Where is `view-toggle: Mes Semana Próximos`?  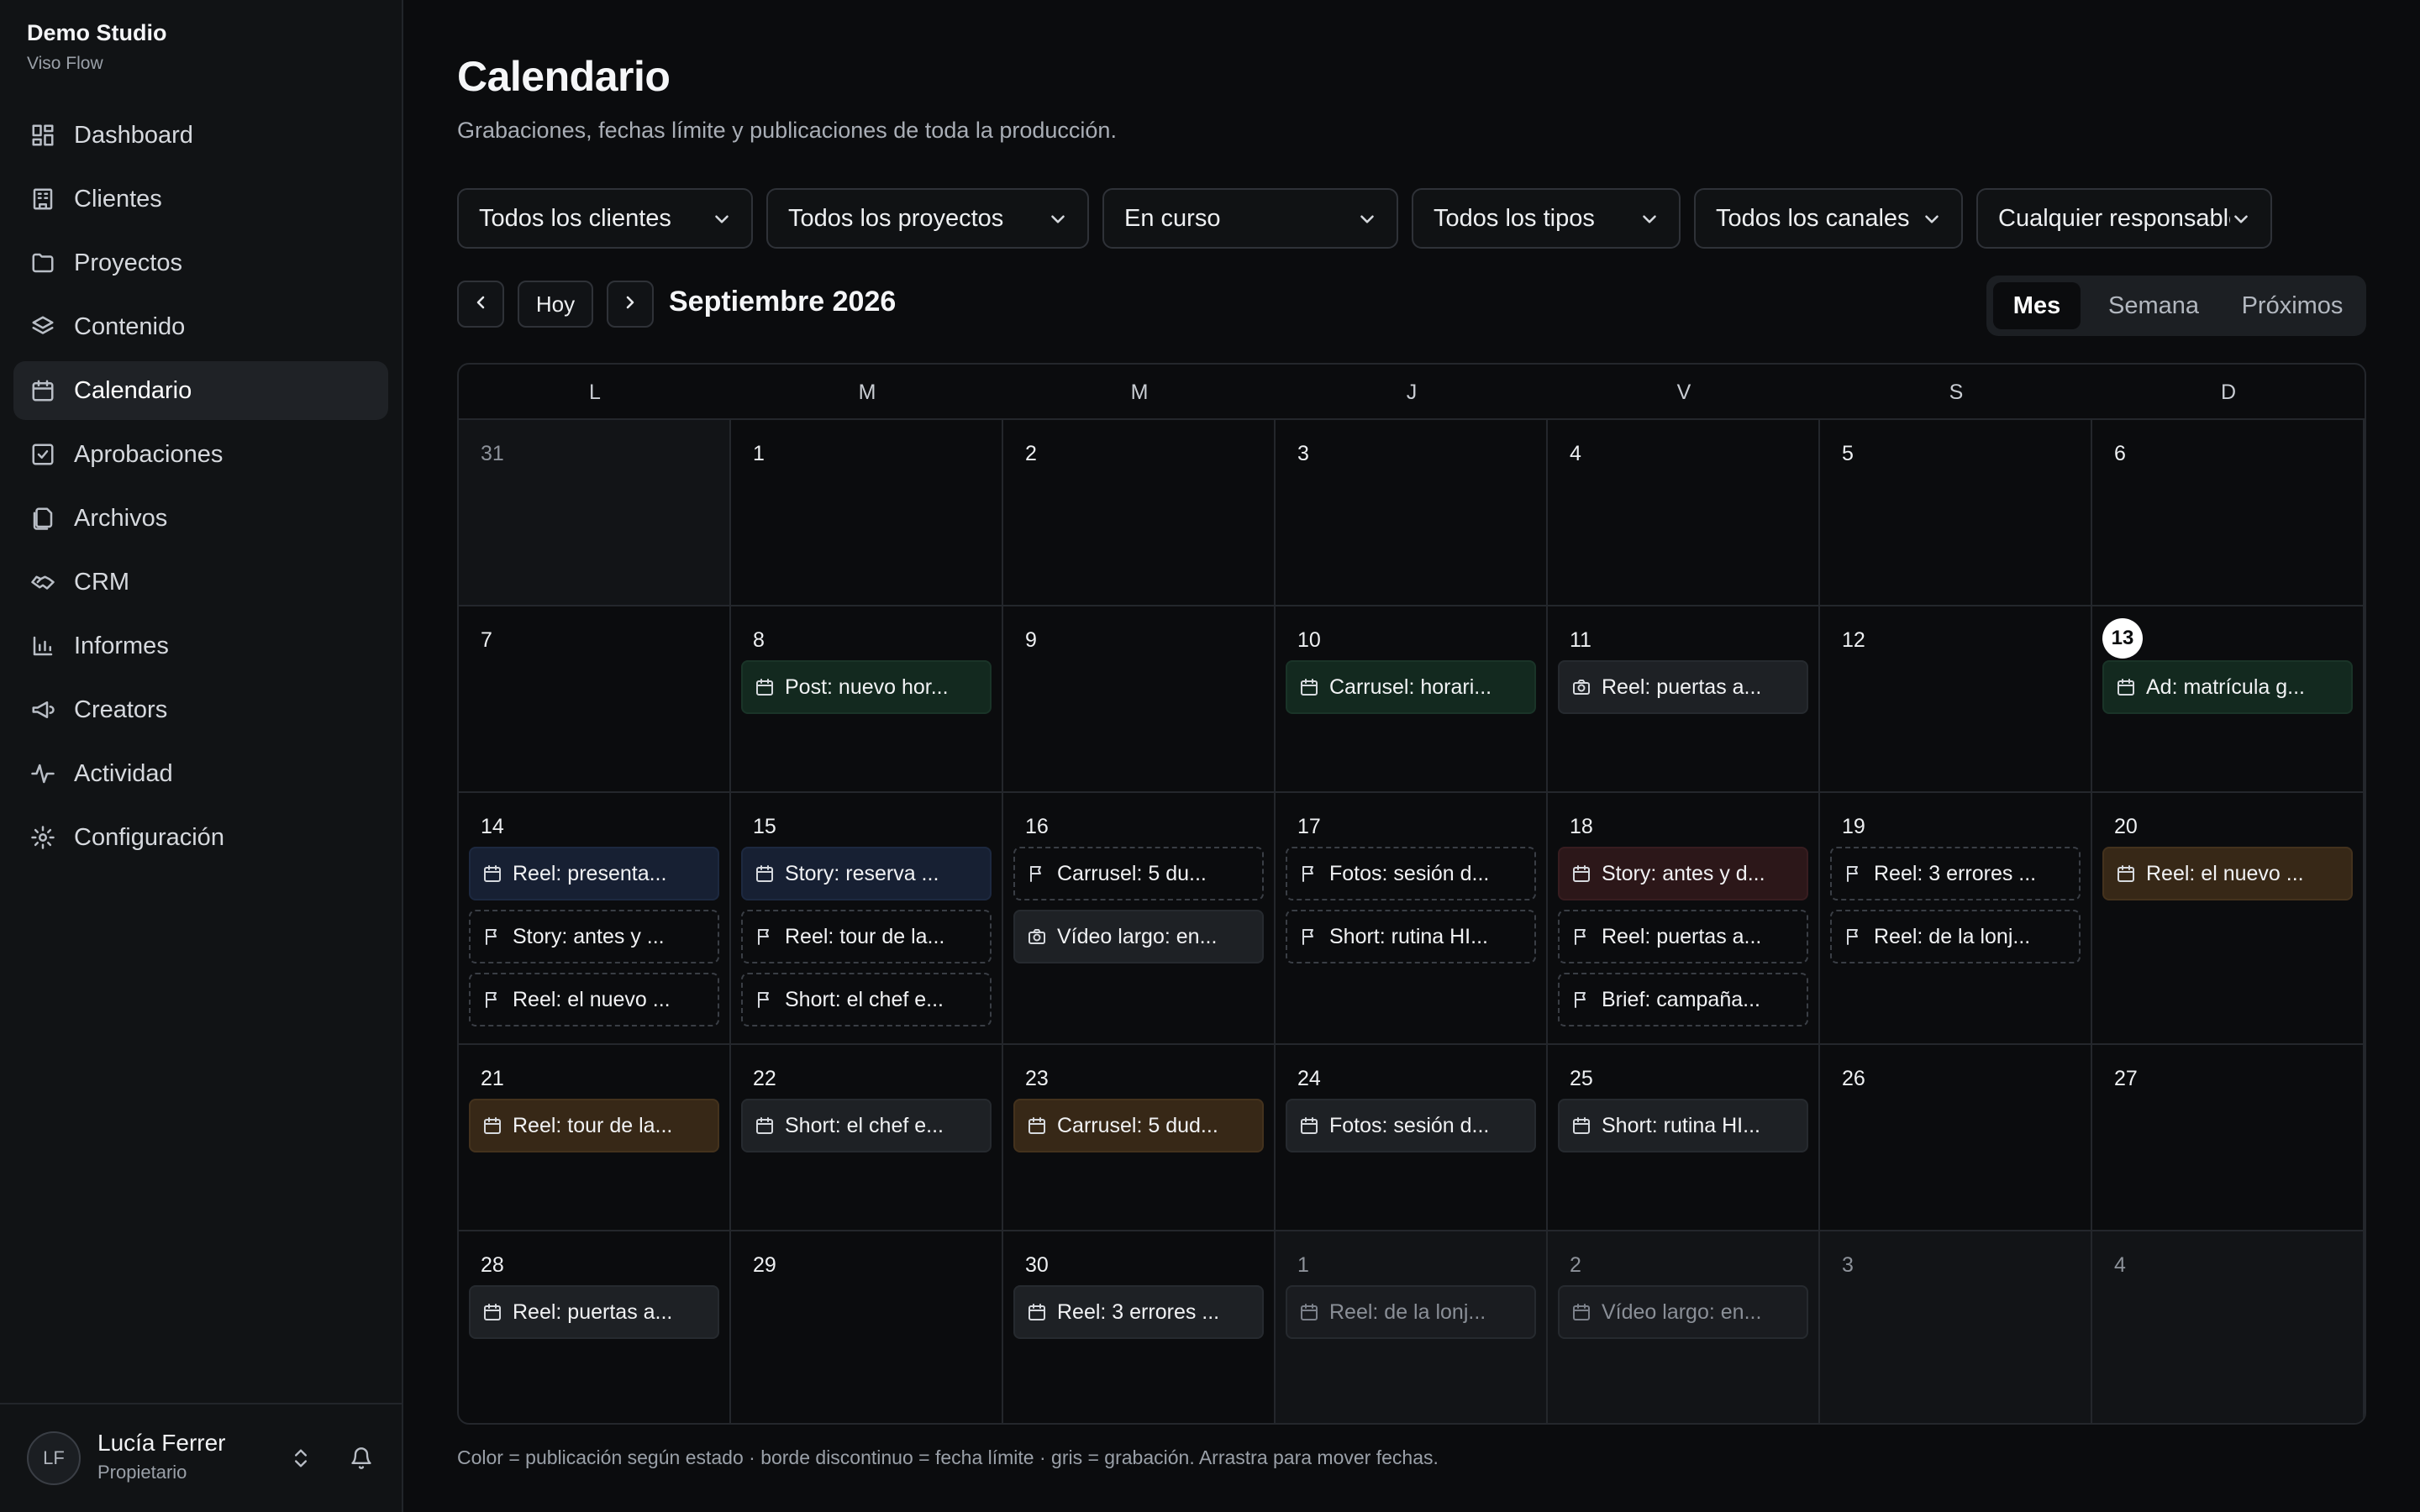
view-toggle: Mes Semana Próximos is located at coordinates (2176, 306).